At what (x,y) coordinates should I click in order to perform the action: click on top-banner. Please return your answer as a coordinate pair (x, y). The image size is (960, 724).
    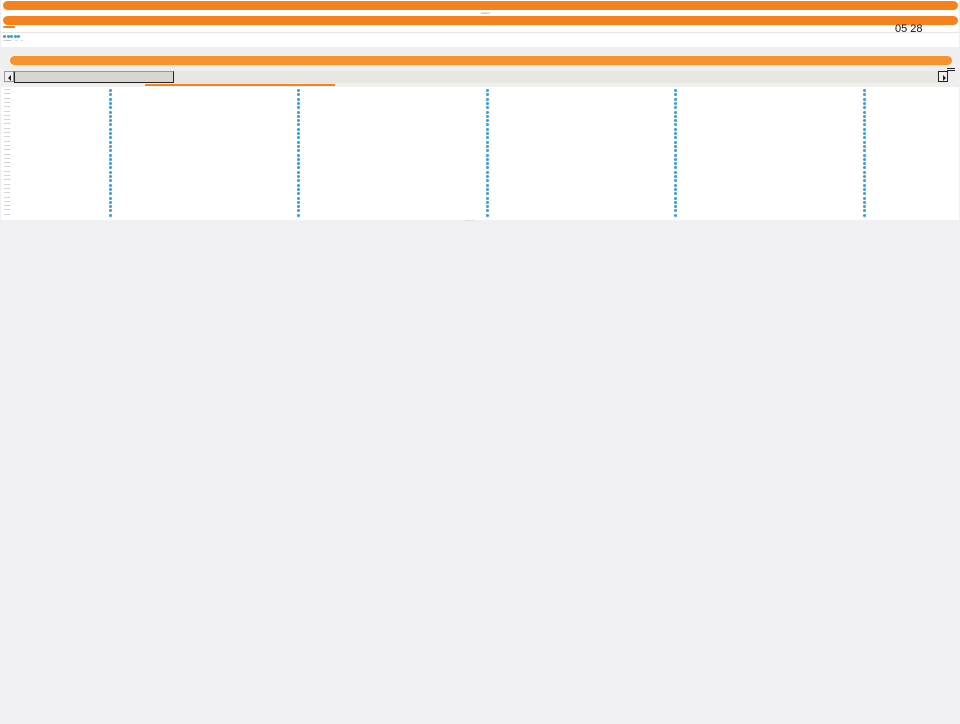
    Looking at the image, I should click on (480, 5).